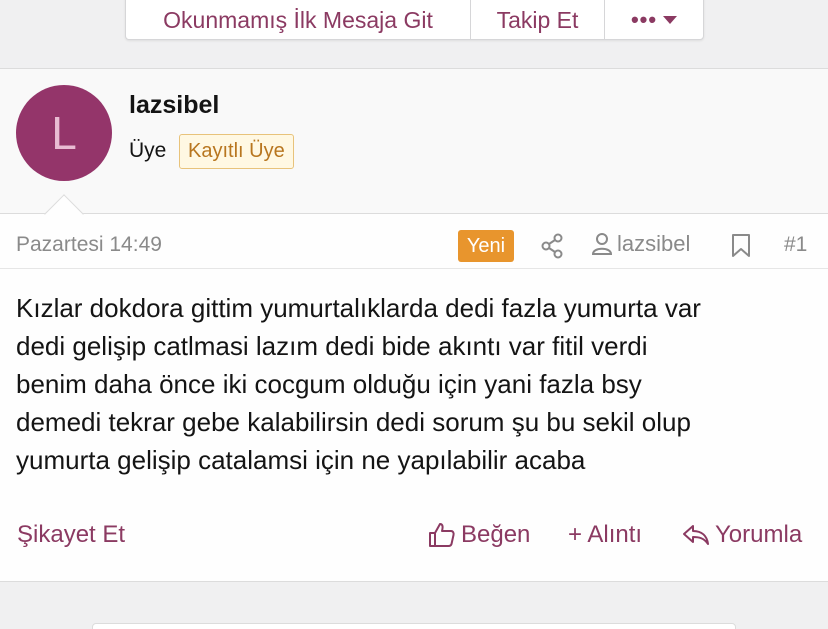 The image size is (828, 629). What do you see at coordinates (414, 626) in the screenshot?
I see `next-block-edge` at bounding box center [414, 626].